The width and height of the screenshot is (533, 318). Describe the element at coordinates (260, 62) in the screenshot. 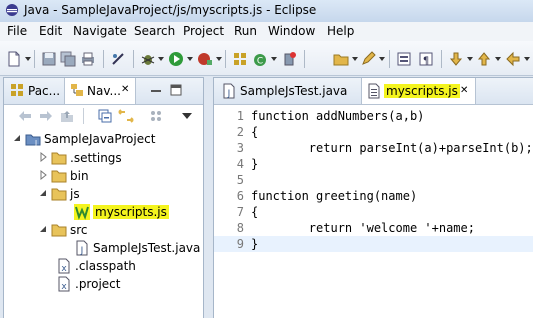

I see `svg-text: C` at that location.